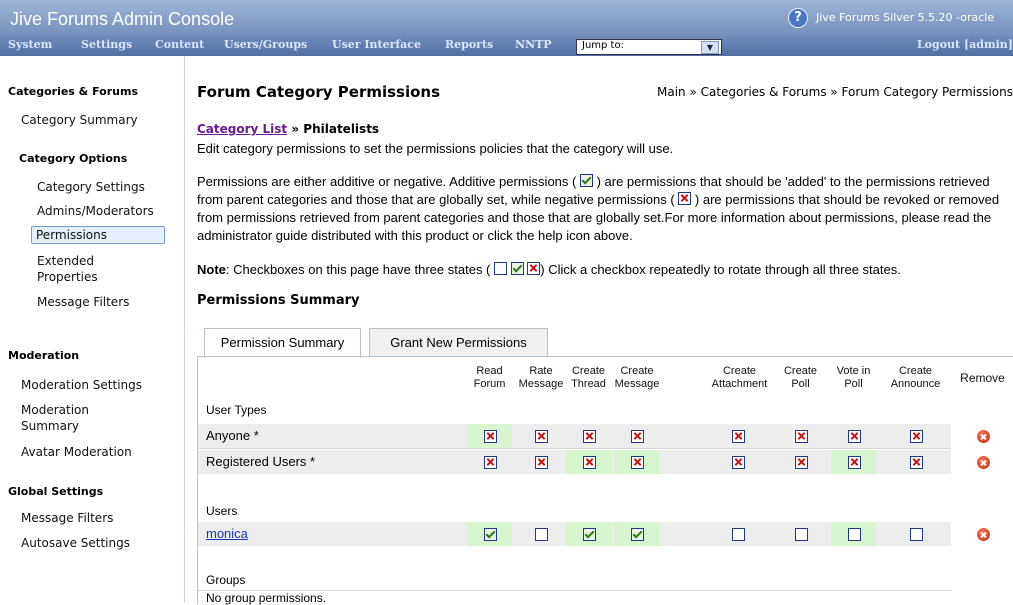 This screenshot has height=605, width=1013. What do you see at coordinates (282, 343) in the screenshot?
I see `tab-permission-summary: Permission Summary` at bounding box center [282, 343].